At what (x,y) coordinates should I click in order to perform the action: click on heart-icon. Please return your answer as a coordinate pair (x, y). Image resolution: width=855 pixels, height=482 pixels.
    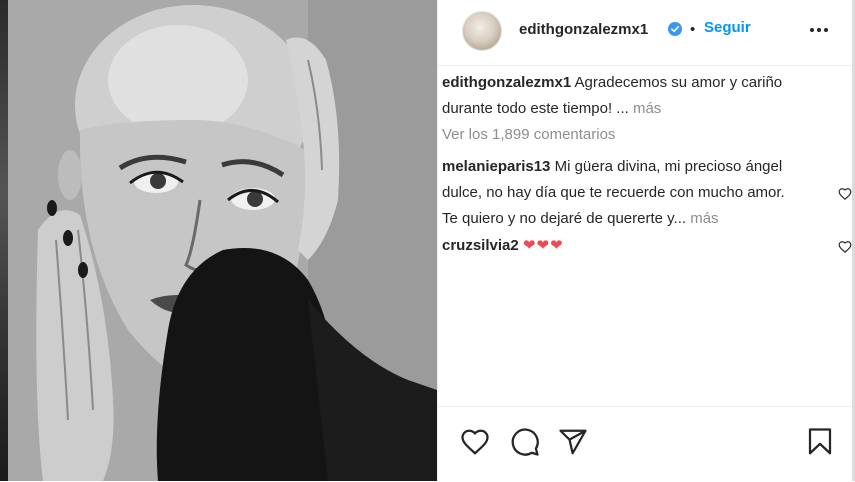
    Looking at the image, I should click on (475, 442).